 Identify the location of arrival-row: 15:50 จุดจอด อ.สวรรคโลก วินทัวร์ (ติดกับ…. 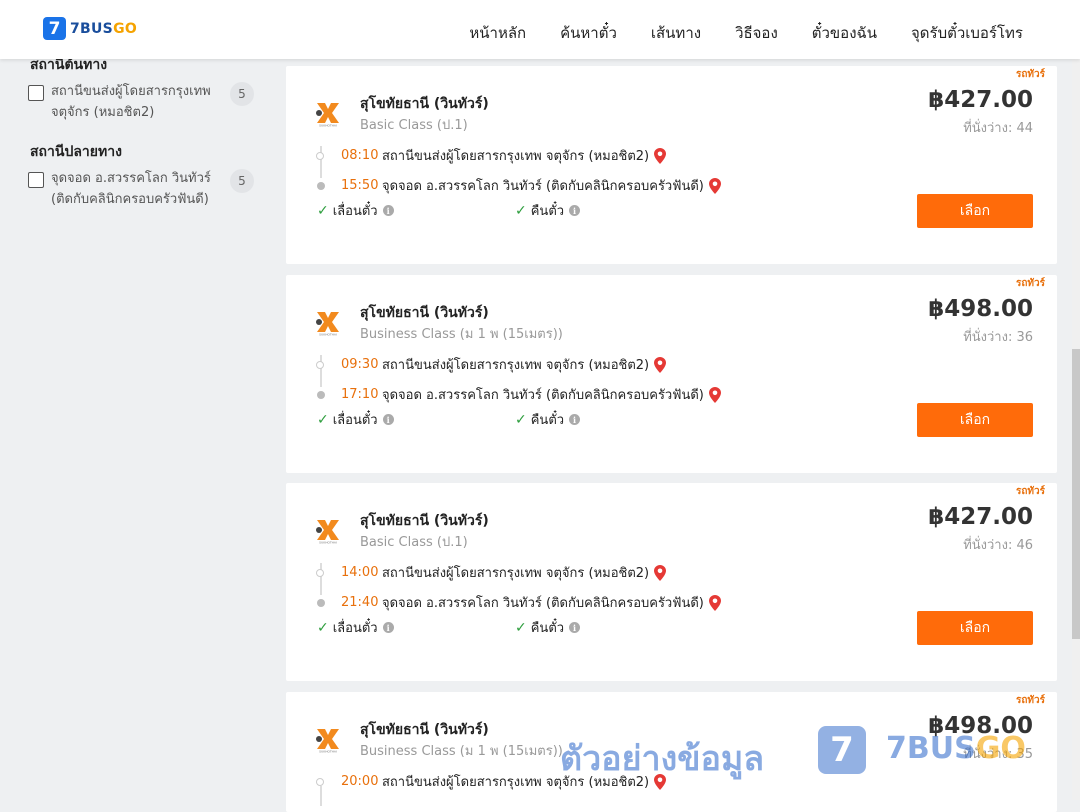
(531, 185).